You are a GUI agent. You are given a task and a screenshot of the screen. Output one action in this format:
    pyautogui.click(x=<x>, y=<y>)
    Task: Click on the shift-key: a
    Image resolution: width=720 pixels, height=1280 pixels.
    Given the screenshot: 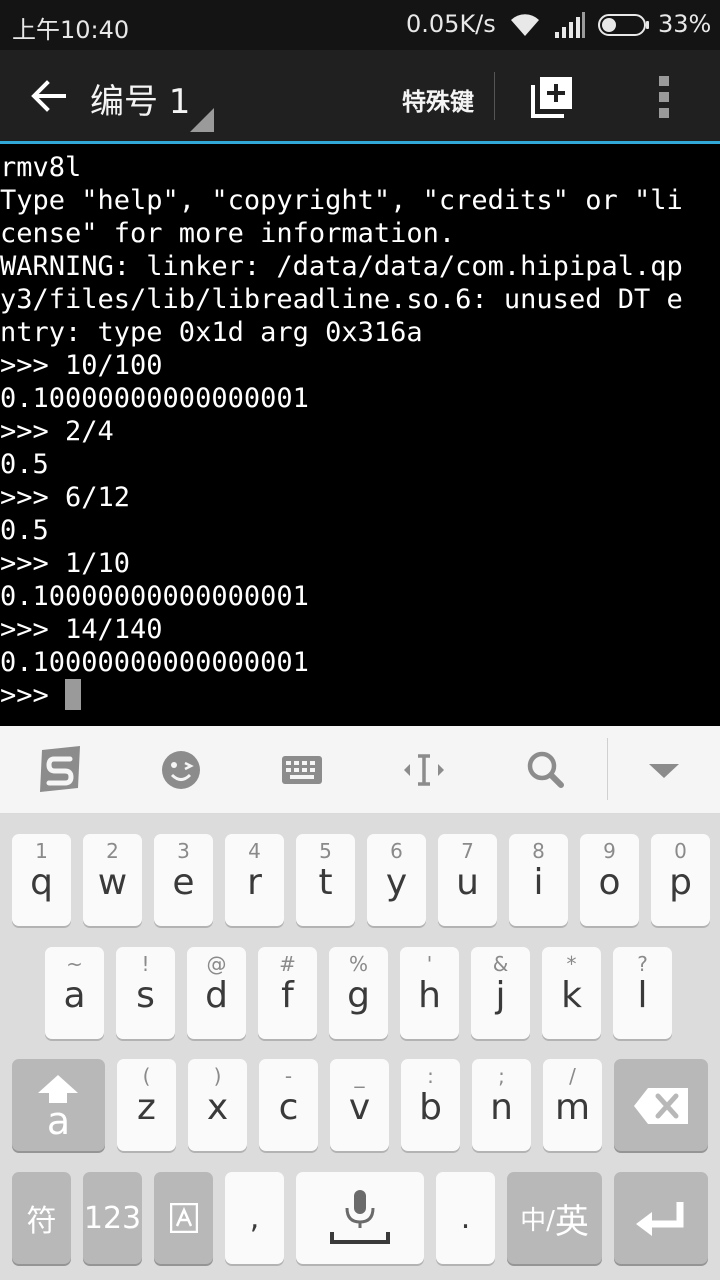 What is the action you would take?
    pyautogui.click(x=58, y=1105)
    